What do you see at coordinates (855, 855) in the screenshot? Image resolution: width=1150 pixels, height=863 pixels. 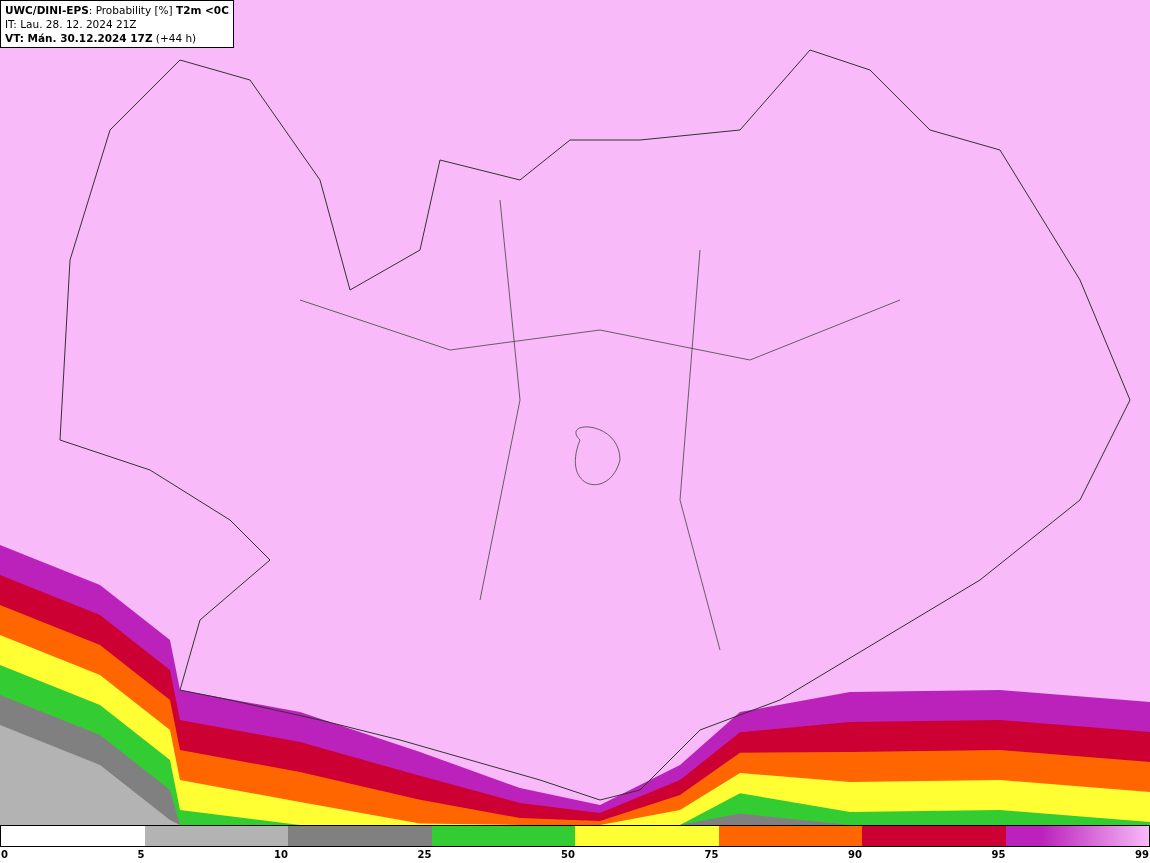 I see `legend-label: 90` at bounding box center [855, 855].